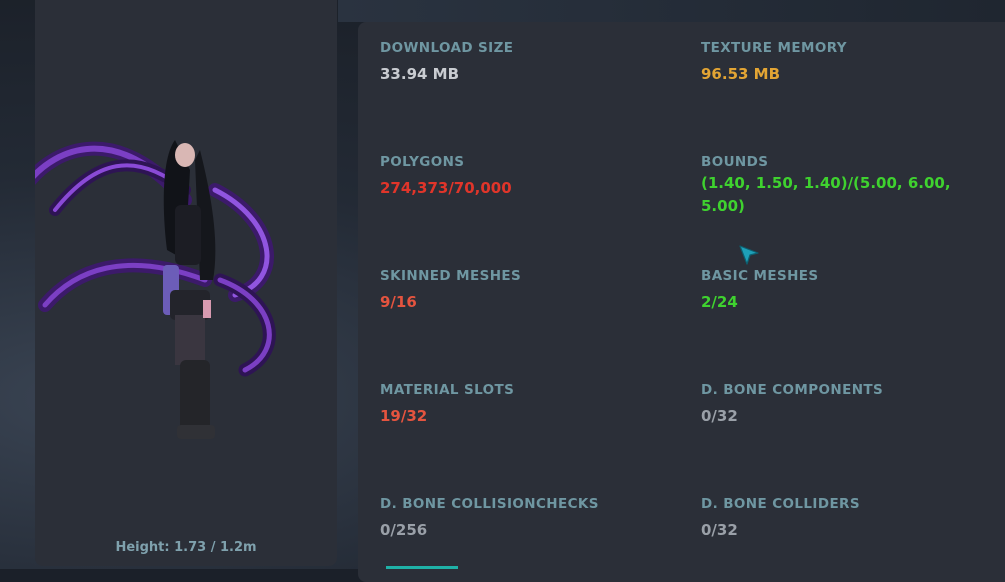 Image resolution: width=1005 pixels, height=582 pixels. I want to click on stat-value: 19/32, so click(404, 416).